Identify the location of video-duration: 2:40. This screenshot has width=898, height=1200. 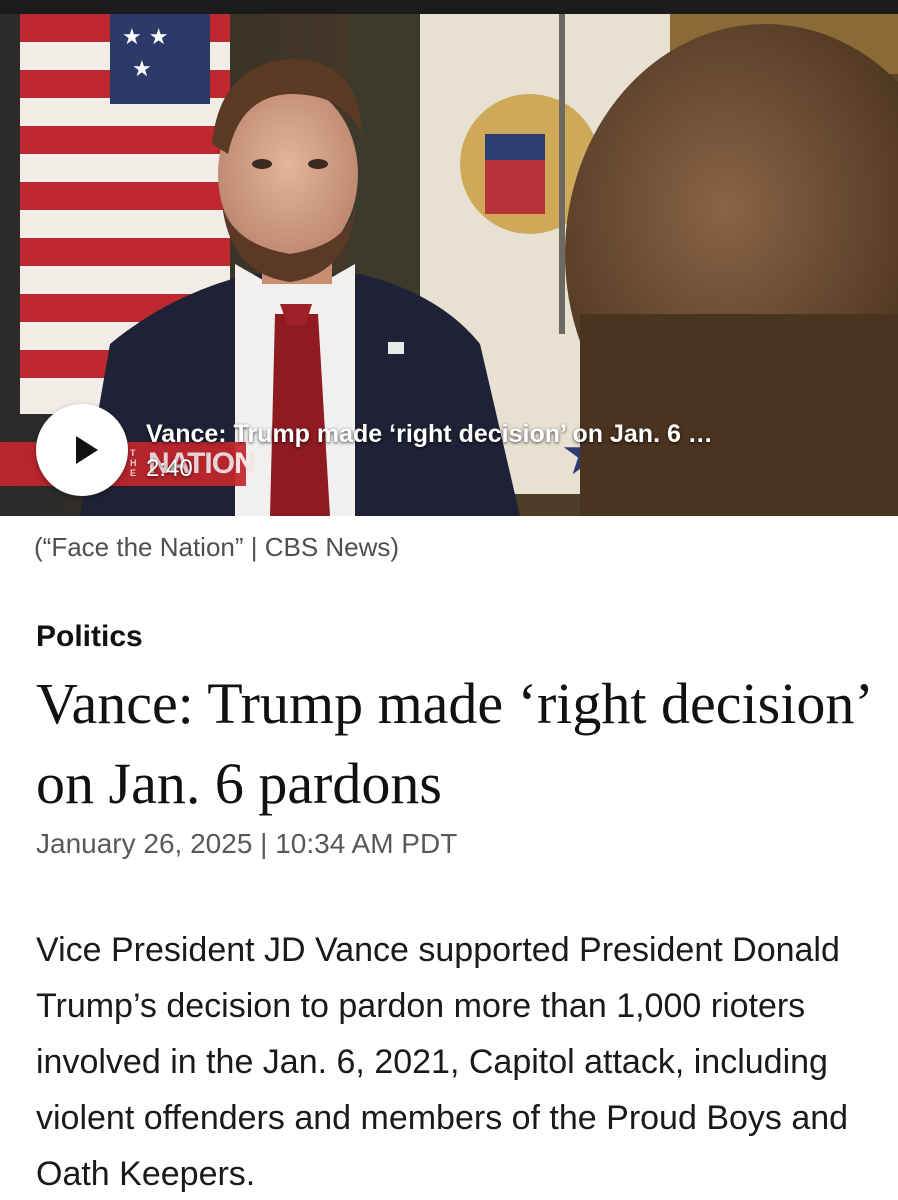
(169, 468).